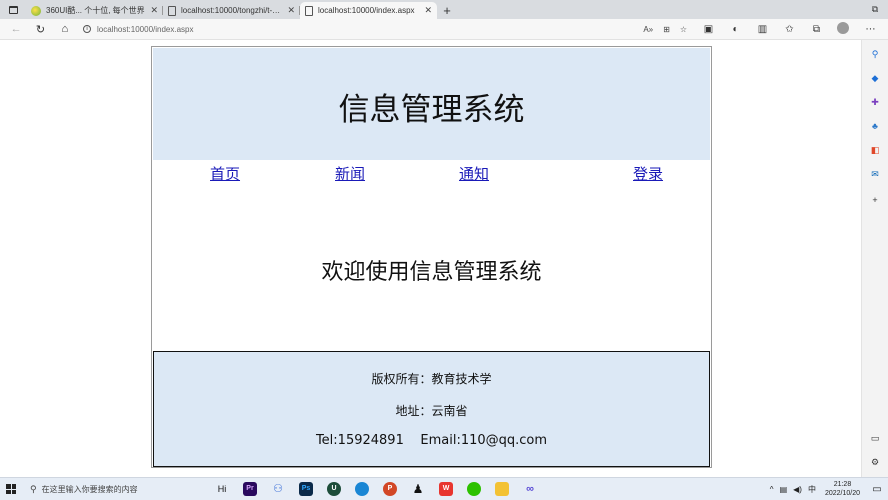  What do you see at coordinates (474, 489) in the screenshot?
I see `wechat-app-icon` at bounding box center [474, 489].